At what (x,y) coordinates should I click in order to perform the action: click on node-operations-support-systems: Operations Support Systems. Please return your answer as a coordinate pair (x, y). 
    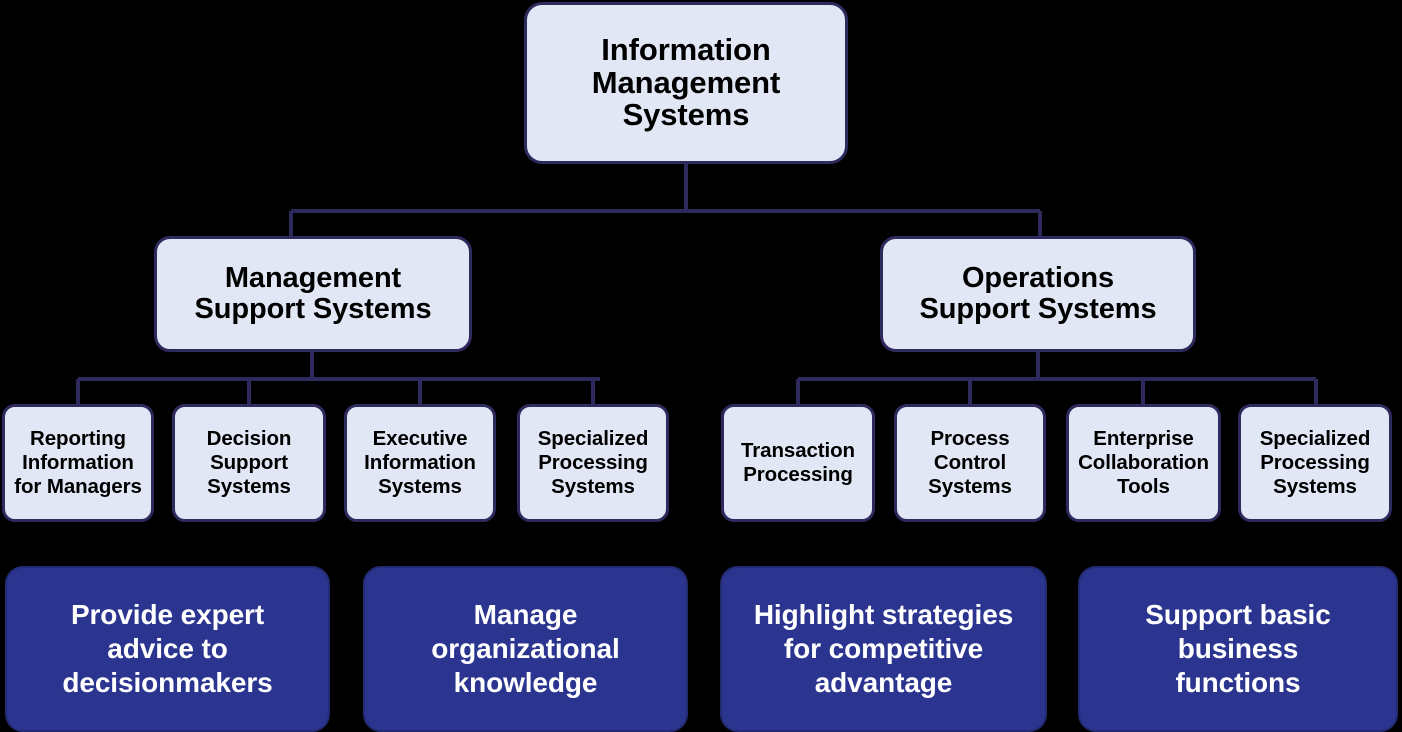
    Looking at the image, I should click on (1038, 294).